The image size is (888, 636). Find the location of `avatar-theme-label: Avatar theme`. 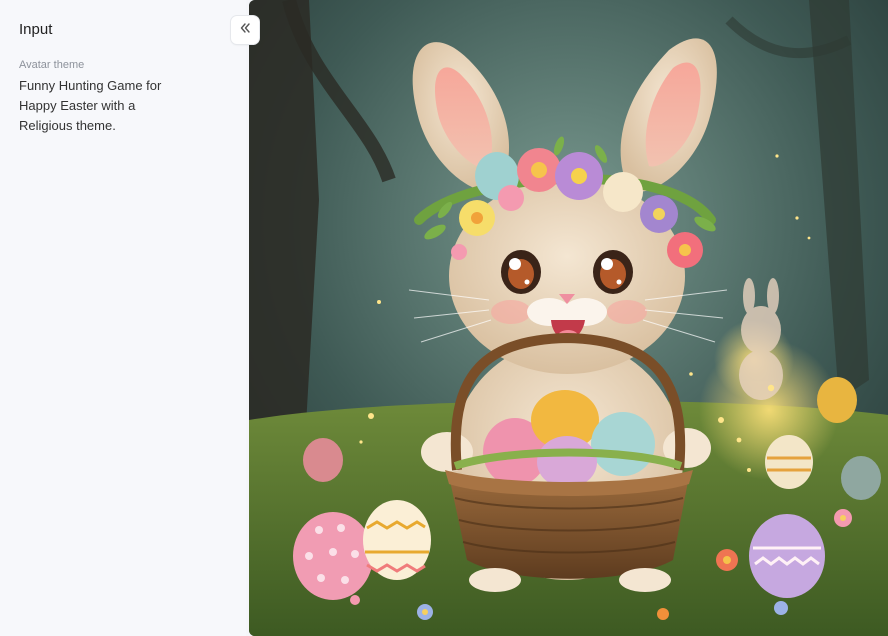

avatar-theme-label: Avatar theme is located at coordinates (52, 65).